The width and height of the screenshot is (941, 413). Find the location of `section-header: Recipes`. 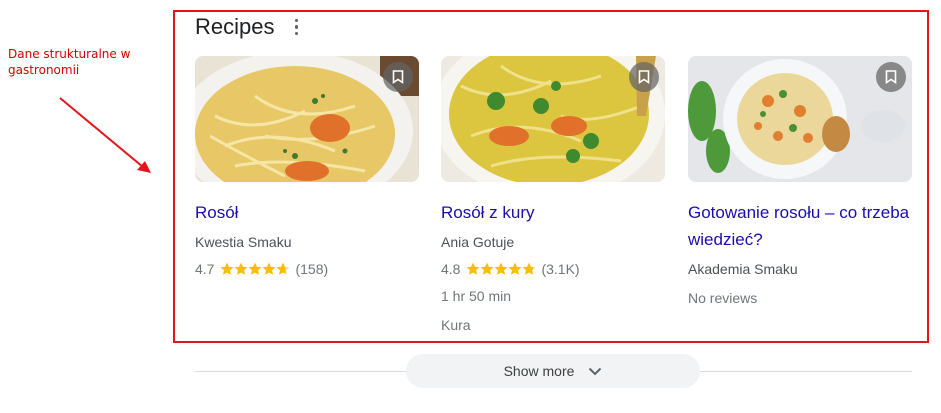

section-header: Recipes is located at coordinates (249, 27).